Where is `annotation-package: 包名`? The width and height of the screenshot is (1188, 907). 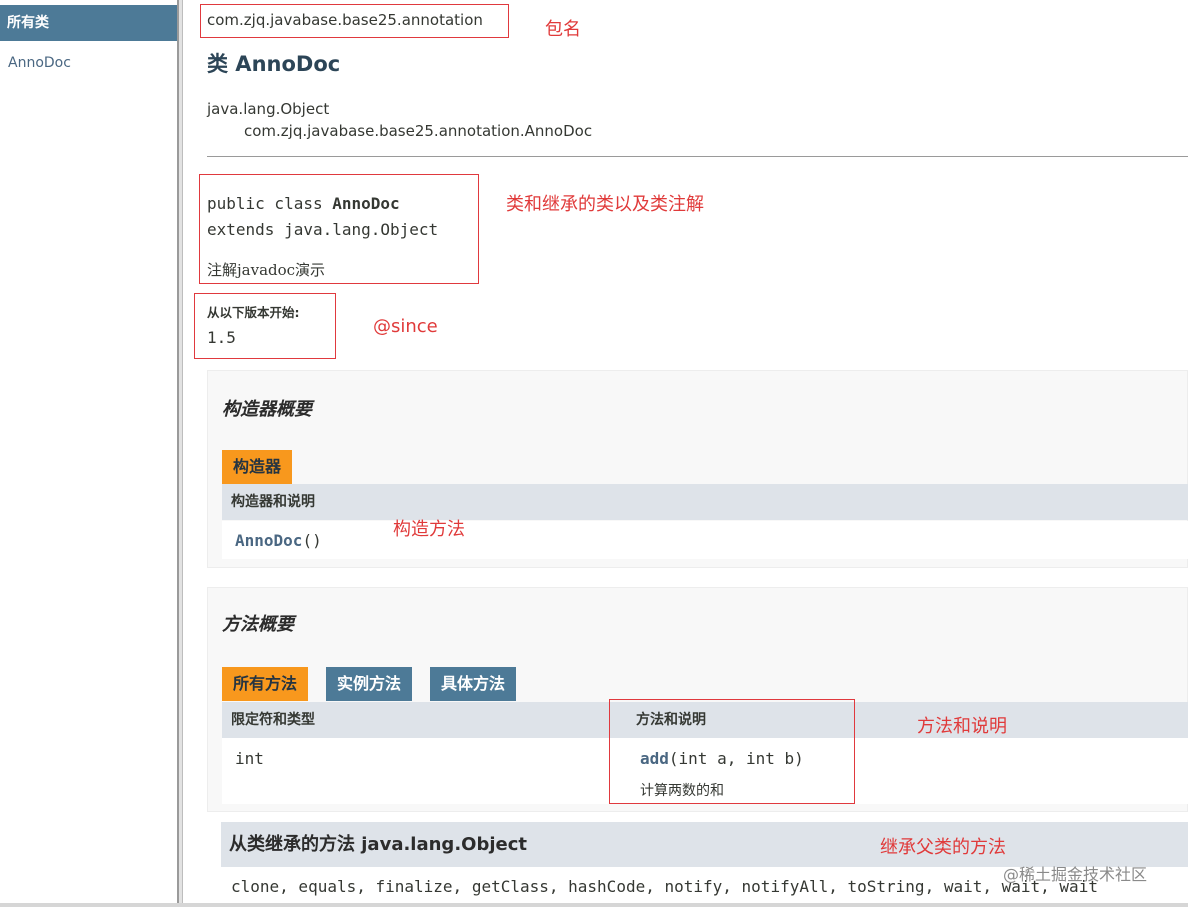
annotation-package: 包名 is located at coordinates (563, 29).